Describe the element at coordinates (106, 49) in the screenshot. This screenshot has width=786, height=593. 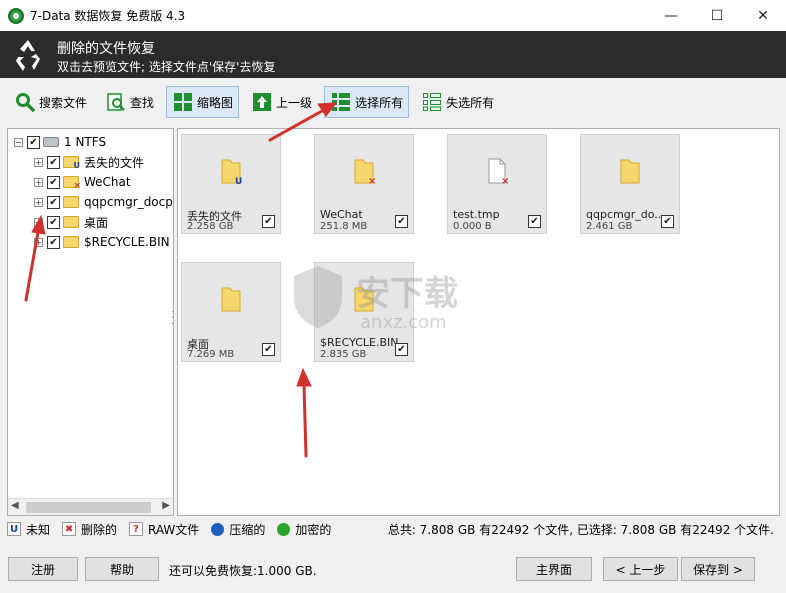
I see `page-title: 删除的文件恢复` at that location.